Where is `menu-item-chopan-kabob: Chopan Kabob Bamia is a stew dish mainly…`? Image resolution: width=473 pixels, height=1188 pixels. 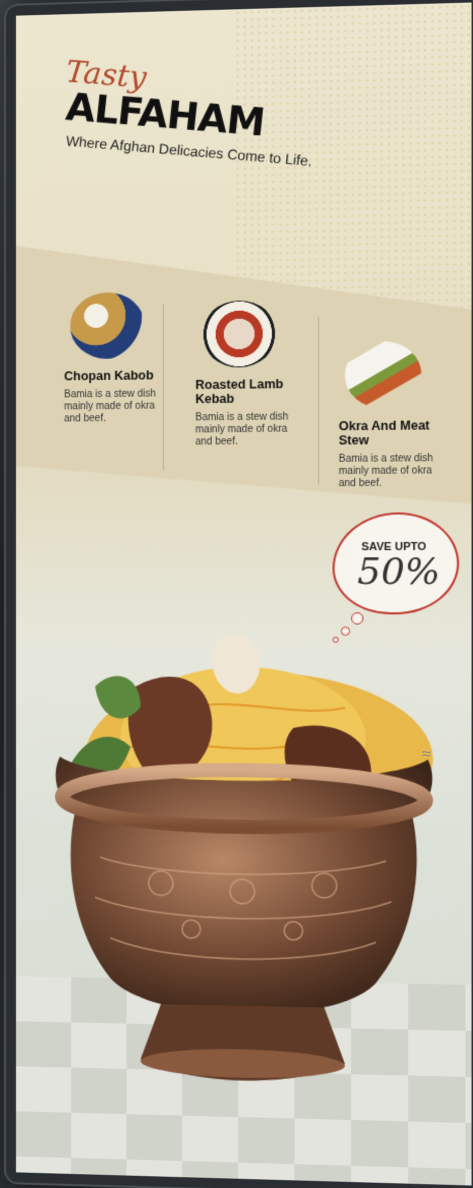
menu-item-chopan-kabob: Chopan Kabob Bamia is a stew dish mainly… is located at coordinates (124, 358).